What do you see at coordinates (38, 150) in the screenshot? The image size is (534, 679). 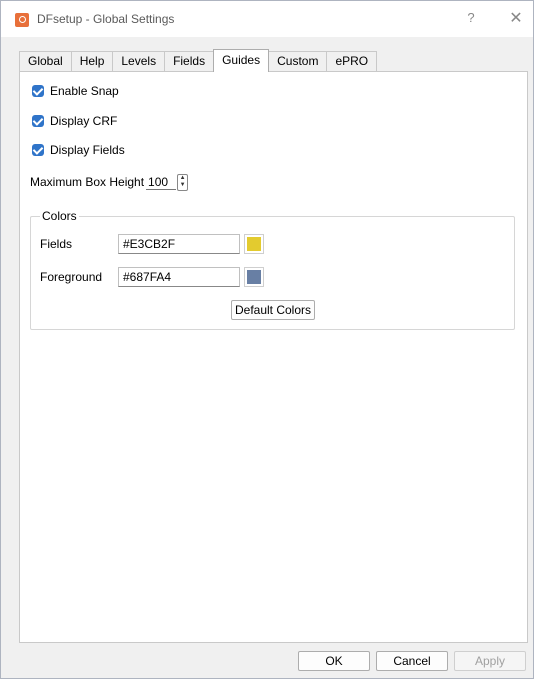 I see `display-fields-checkbox` at bounding box center [38, 150].